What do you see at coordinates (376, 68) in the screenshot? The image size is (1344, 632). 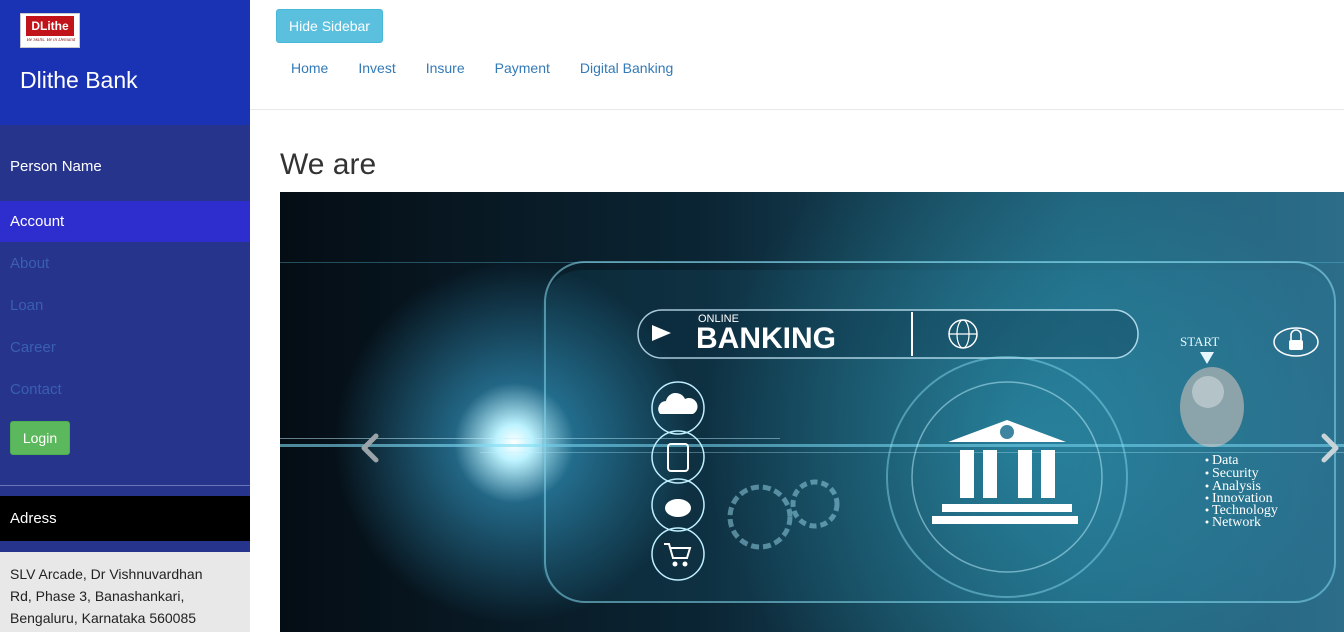 I see `nav-invest: Invest` at bounding box center [376, 68].